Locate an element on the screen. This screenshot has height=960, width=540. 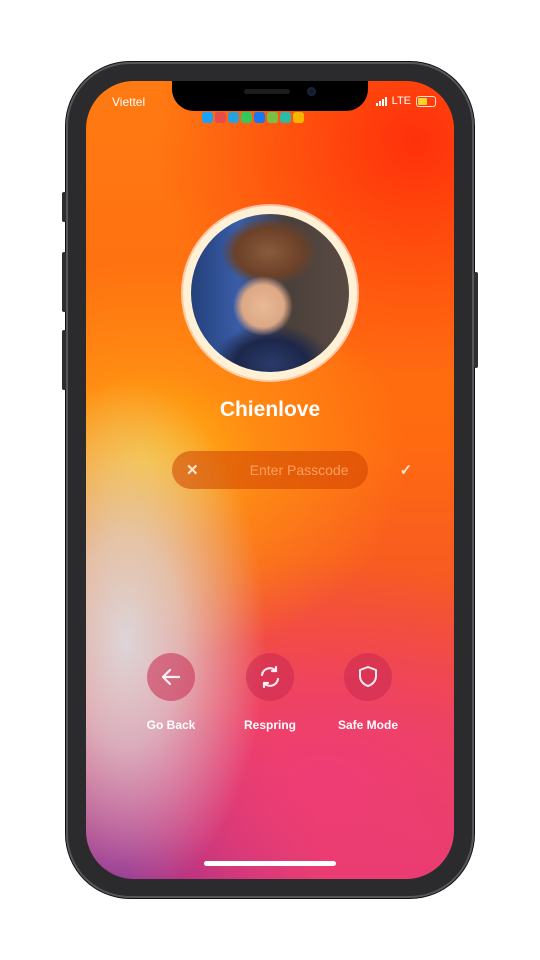
user-name: Chienlove is located at coordinates (270, 409).